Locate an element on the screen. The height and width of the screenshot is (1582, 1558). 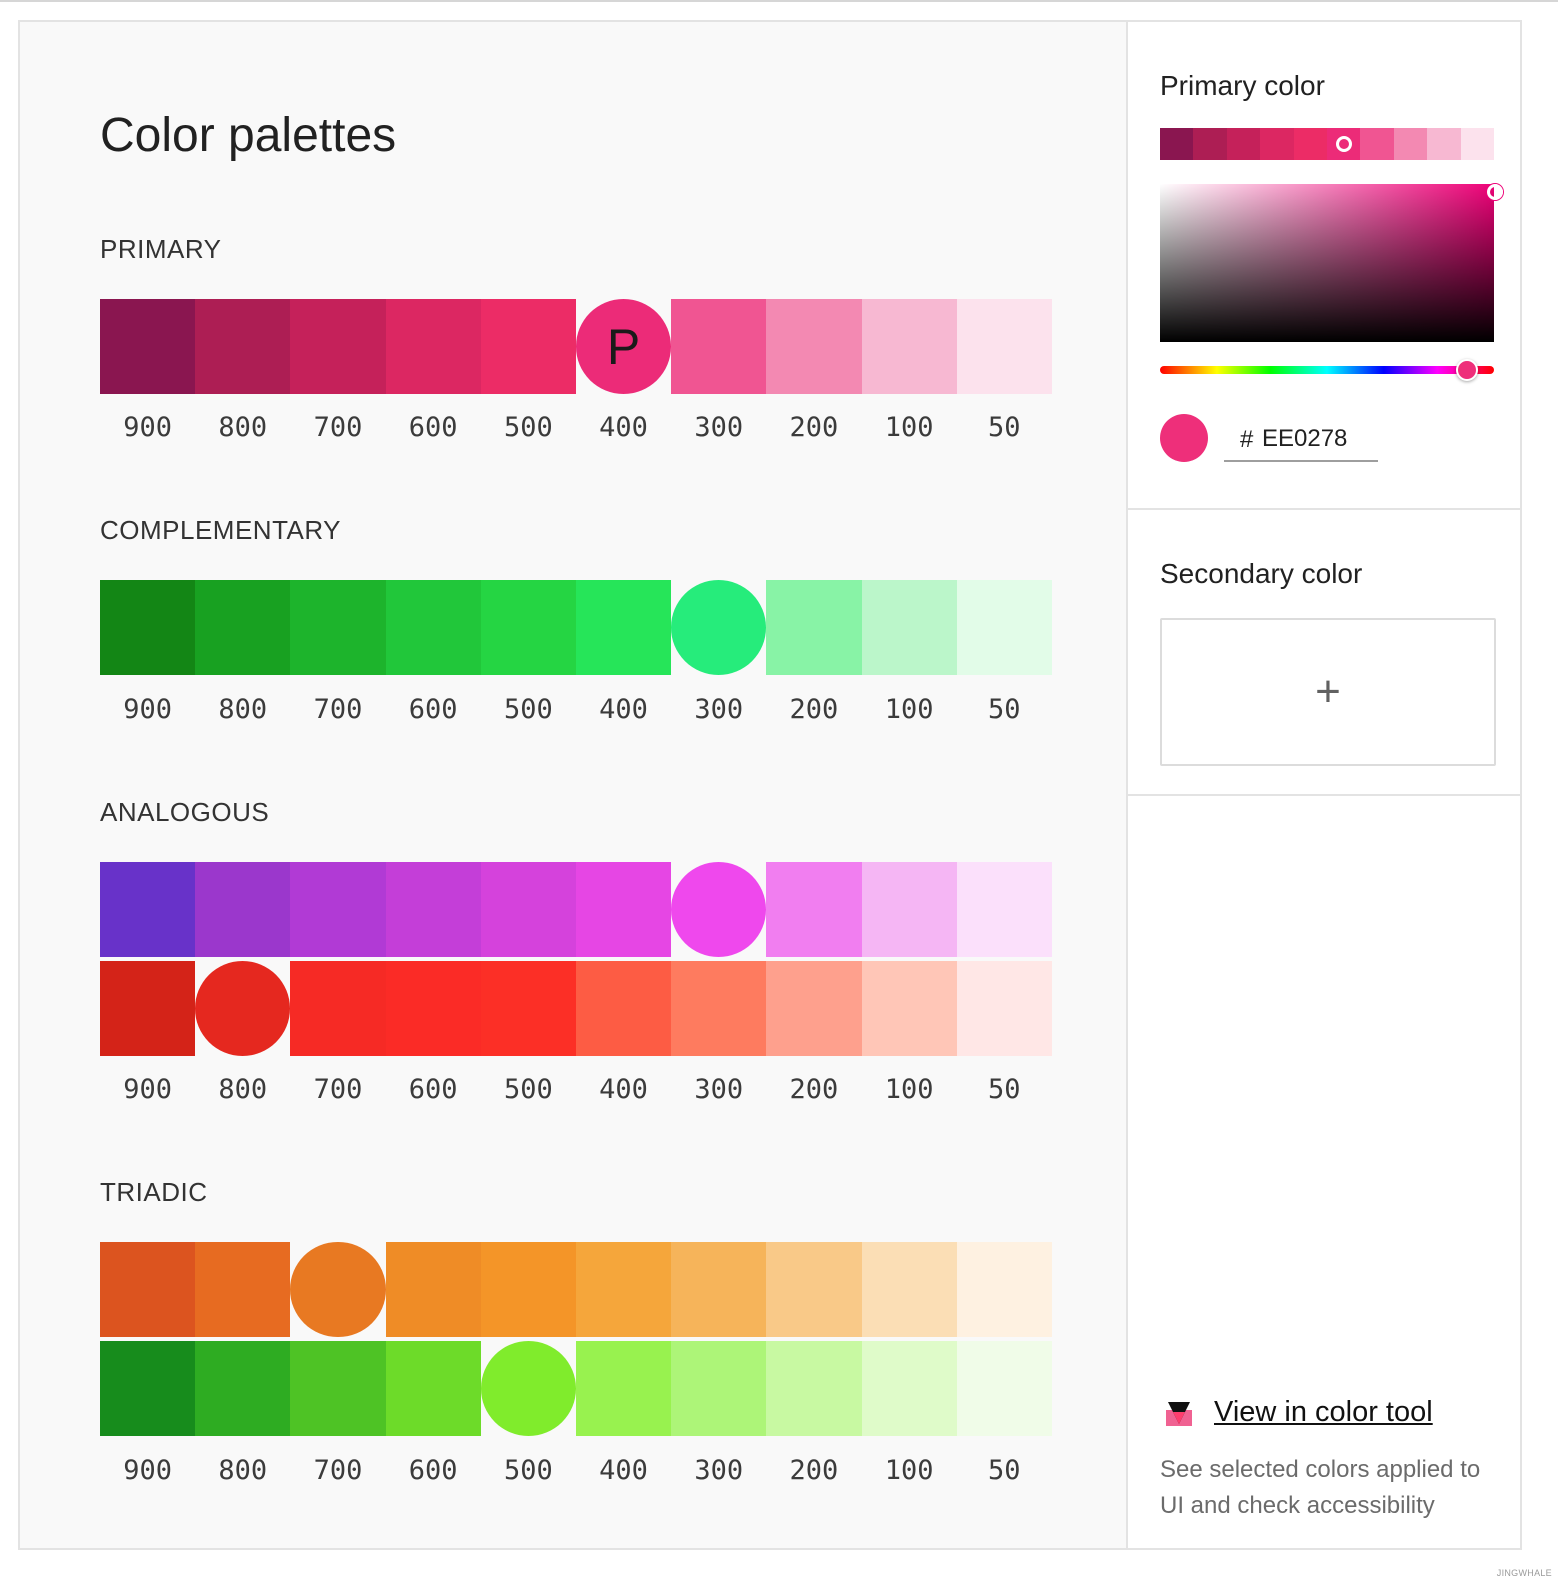
primary-shade-strip is located at coordinates (1327, 144).